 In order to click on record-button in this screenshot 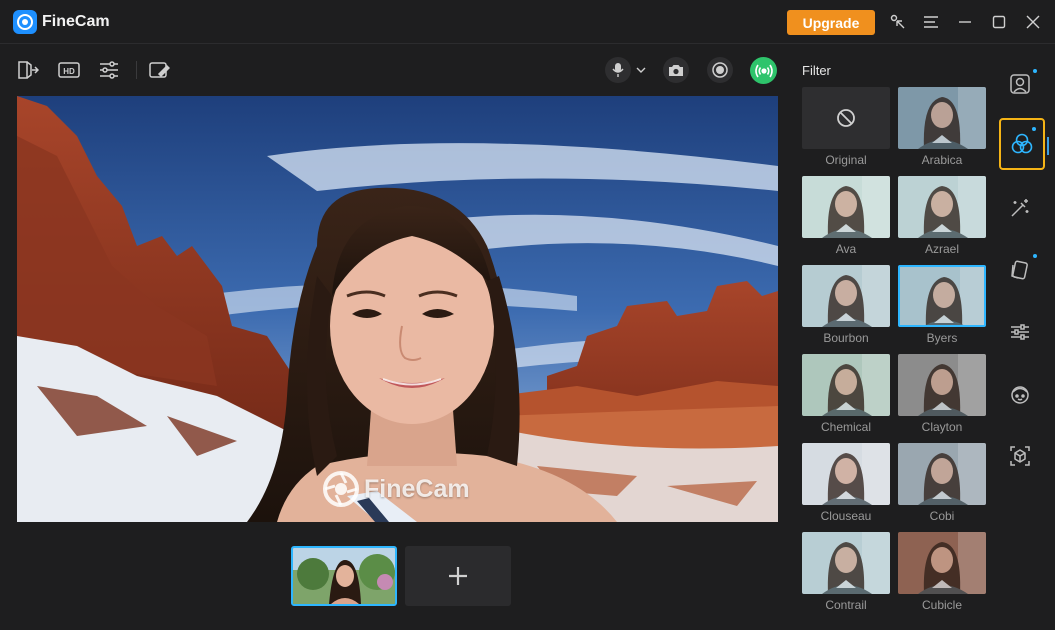, I will do `click(720, 70)`.